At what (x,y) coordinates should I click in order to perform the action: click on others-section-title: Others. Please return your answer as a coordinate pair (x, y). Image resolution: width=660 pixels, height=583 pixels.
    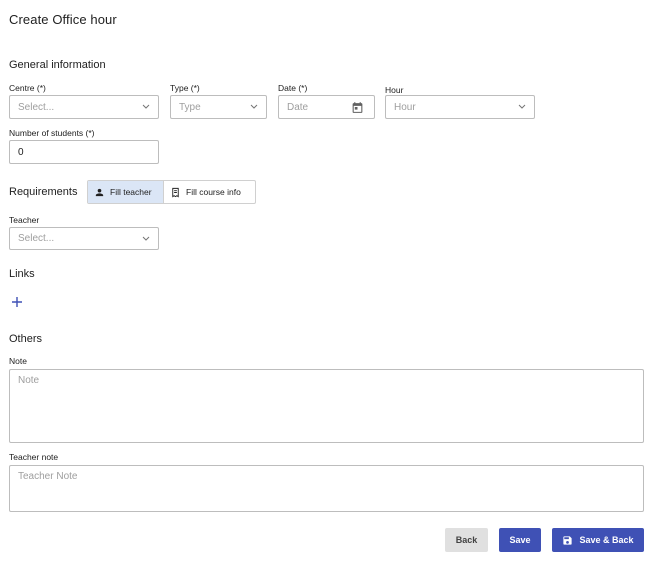
    Looking at the image, I should click on (26, 339).